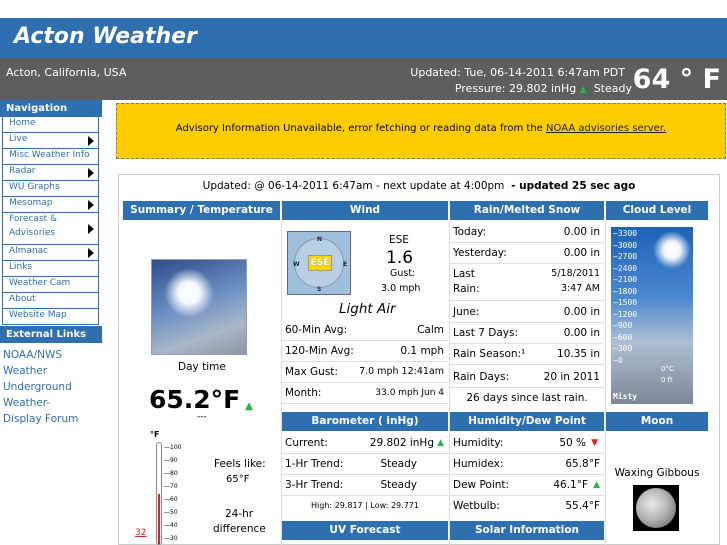  I want to click on nav-item-weather-cam: Weather Cam, so click(50, 285).